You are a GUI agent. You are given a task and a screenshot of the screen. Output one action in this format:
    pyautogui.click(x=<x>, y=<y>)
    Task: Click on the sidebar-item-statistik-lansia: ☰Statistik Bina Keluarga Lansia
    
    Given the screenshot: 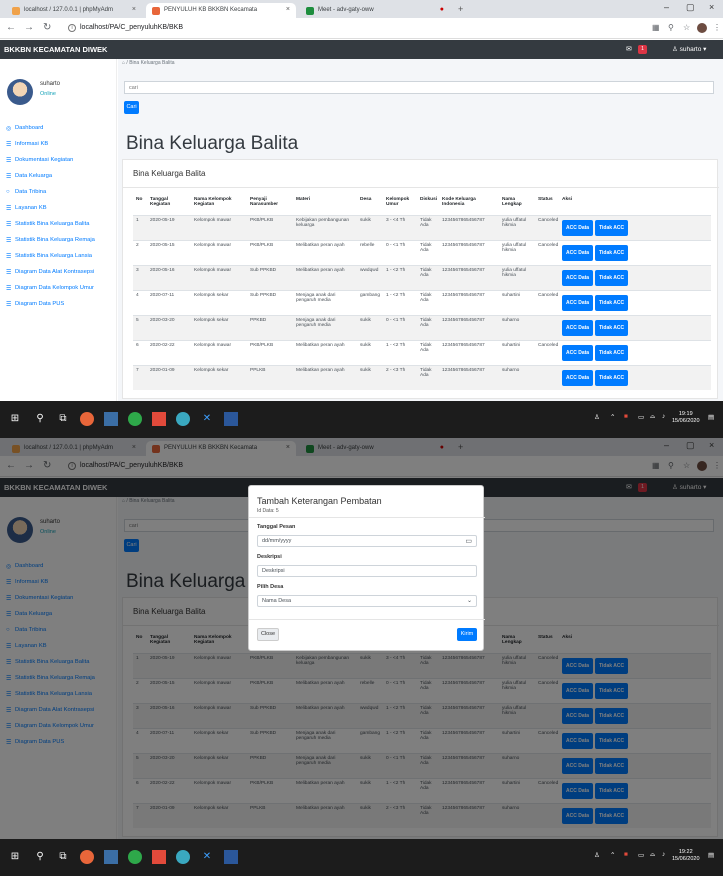 What is the action you would take?
    pyautogui.click(x=61, y=261)
    